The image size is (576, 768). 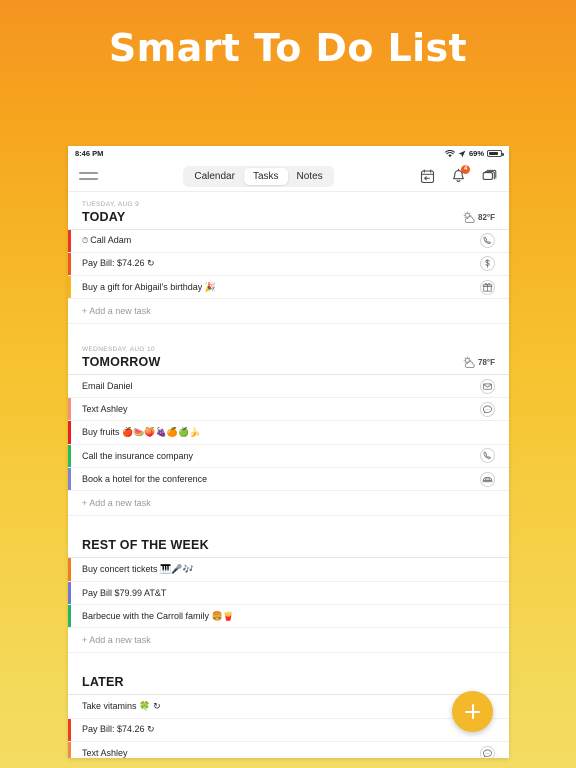 What do you see at coordinates (288, 707) in the screenshot?
I see `task-row: Take vitamins 🍀 ↻` at bounding box center [288, 707].